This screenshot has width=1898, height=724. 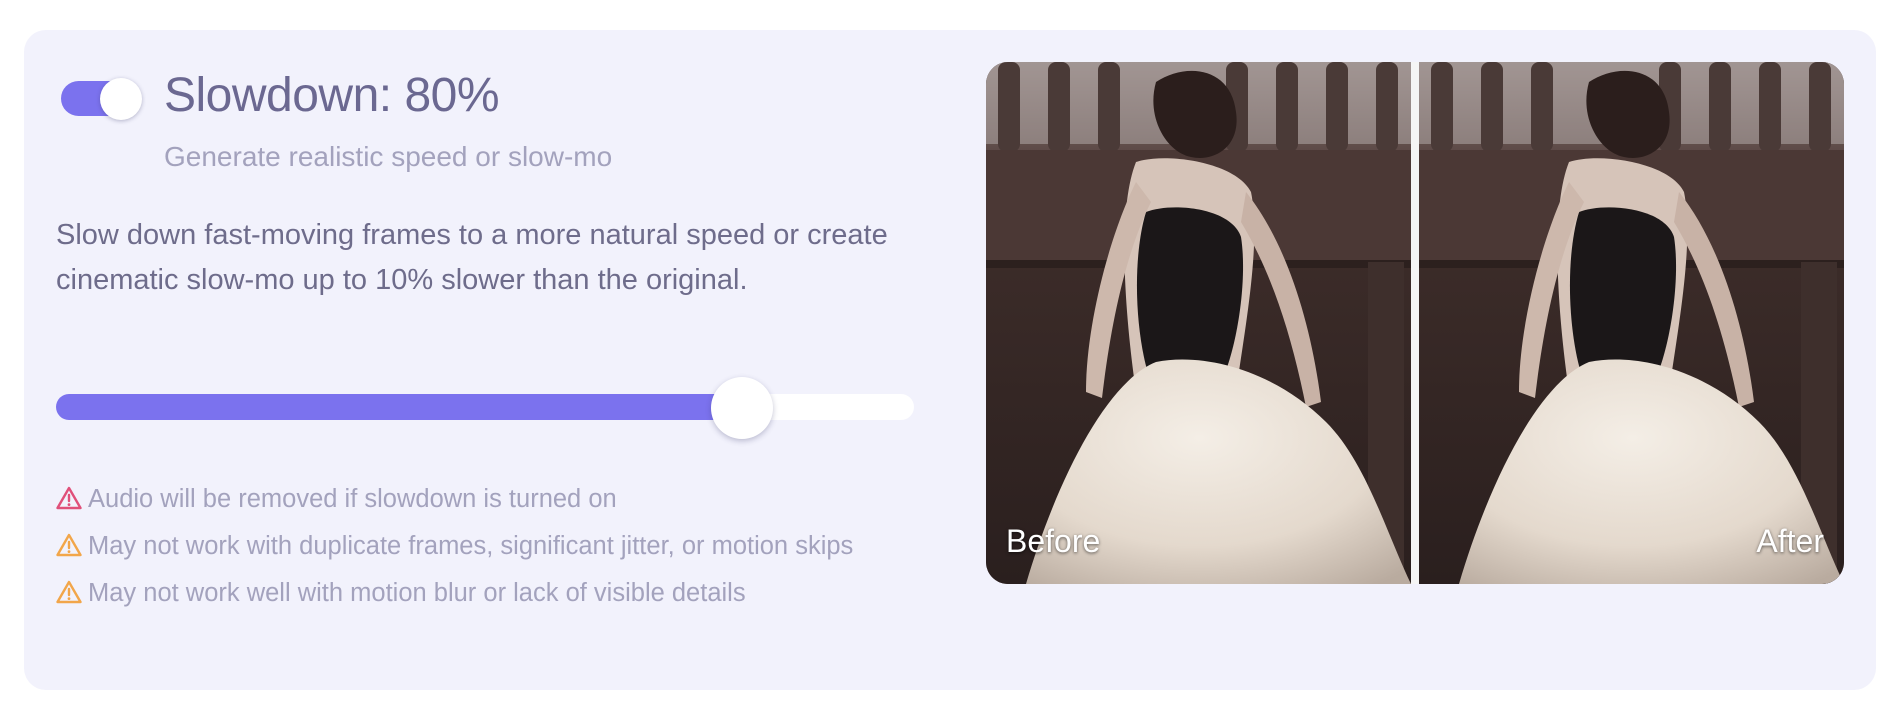 I want to click on feature-title: Slowdown: 80%, so click(x=332, y=95).